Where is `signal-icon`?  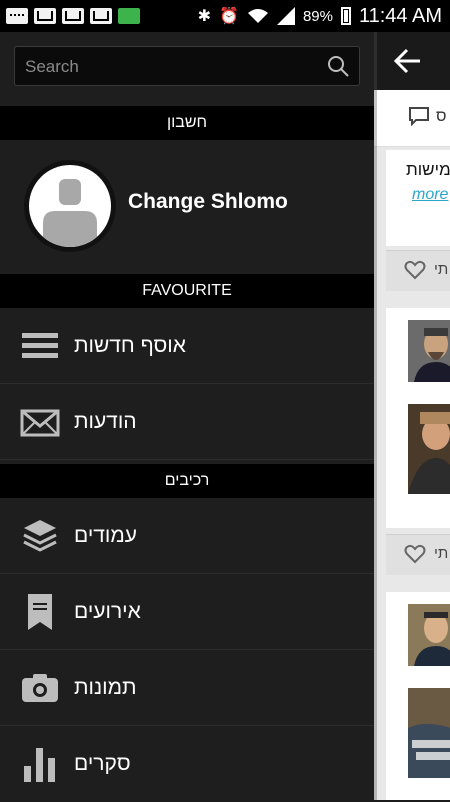
signal-icon is located at coordinates (285, 16).